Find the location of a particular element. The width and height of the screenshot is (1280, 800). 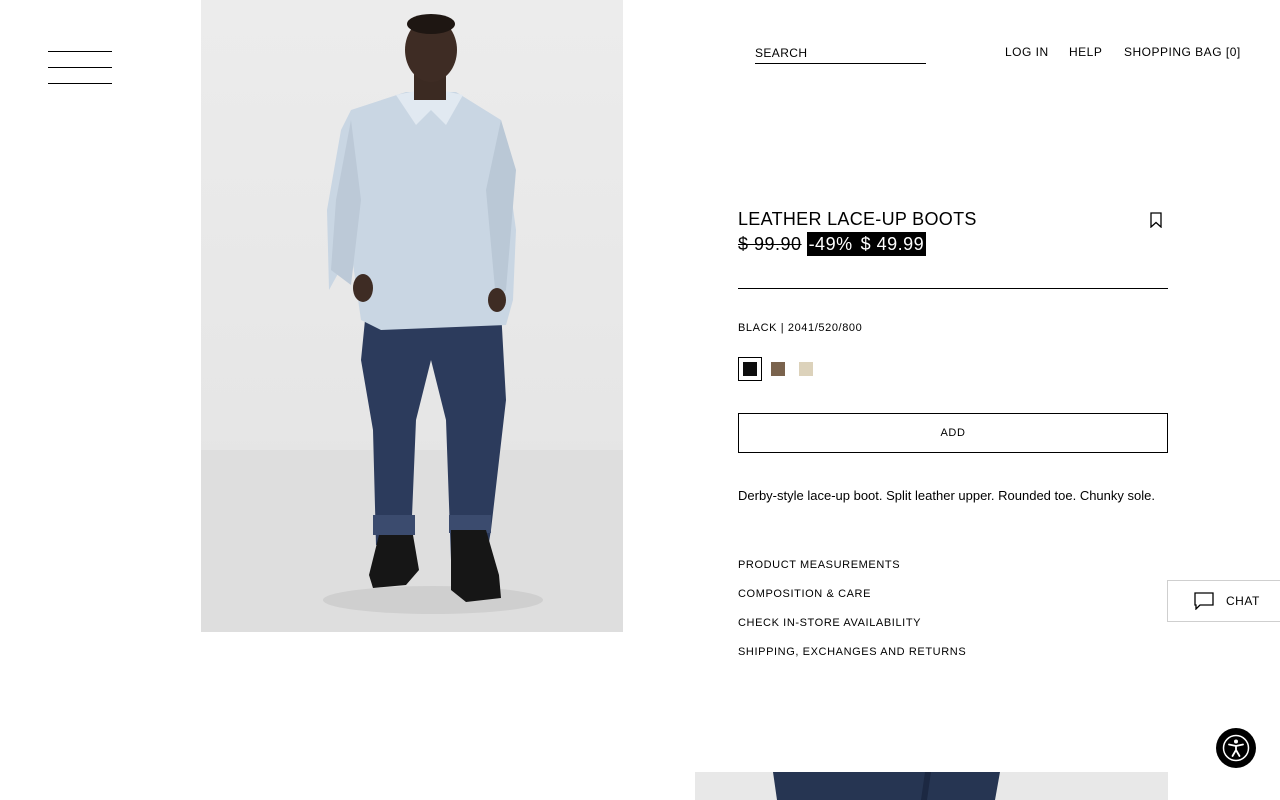

color-reference: BLACK | 2041/520/800 is located at coordinates (800, 328).